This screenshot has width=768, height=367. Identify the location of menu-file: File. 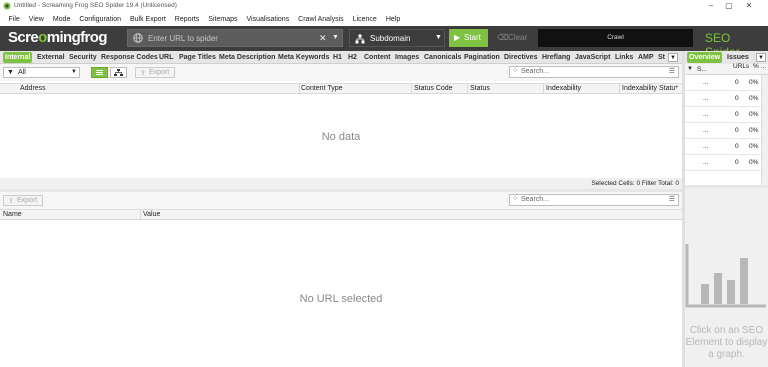
(14, 19).